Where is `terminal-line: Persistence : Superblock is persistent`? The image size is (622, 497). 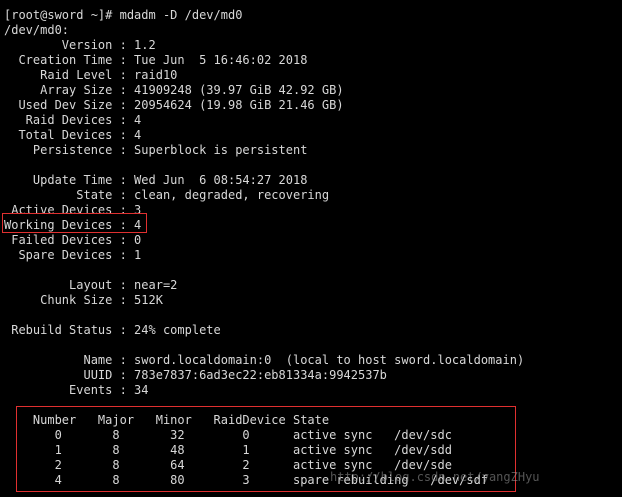 terminal-line: Persistence : Superblock is persistent is located at coordinates (156, 150).